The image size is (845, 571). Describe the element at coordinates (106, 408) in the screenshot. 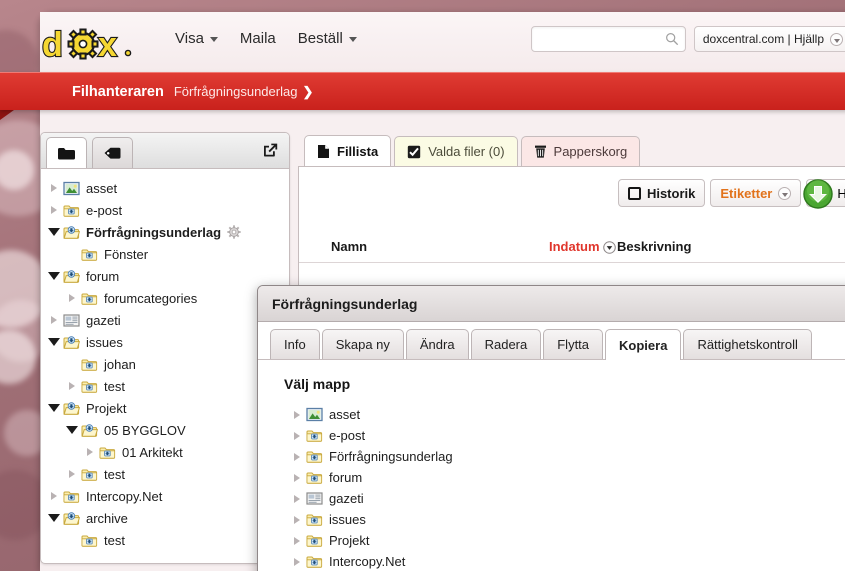

I see `tree-node-label: Projekt` at that location.